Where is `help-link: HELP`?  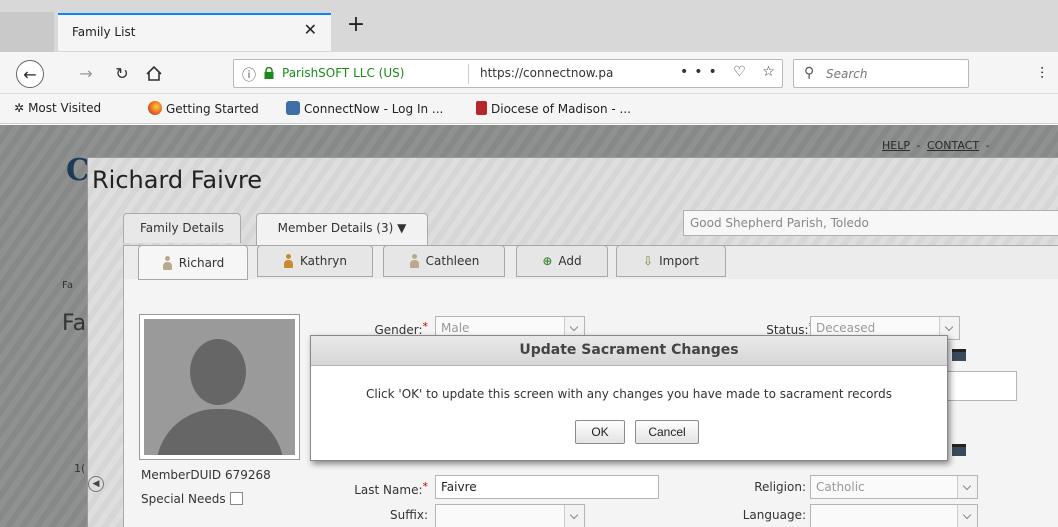
help-link: HELP is located at coordinates (896, 145).